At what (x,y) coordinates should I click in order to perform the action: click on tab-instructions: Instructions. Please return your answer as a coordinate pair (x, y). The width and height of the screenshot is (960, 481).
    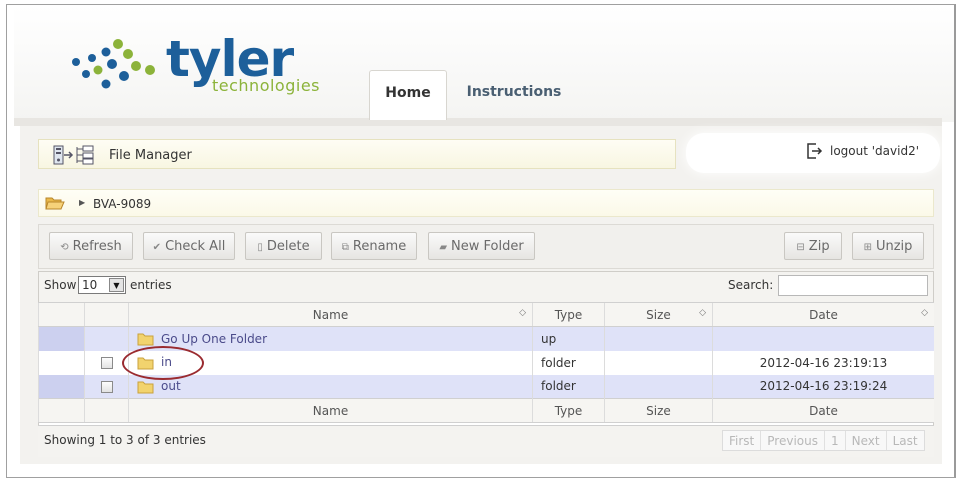
    Looking at the image, I should click on (514, 95).